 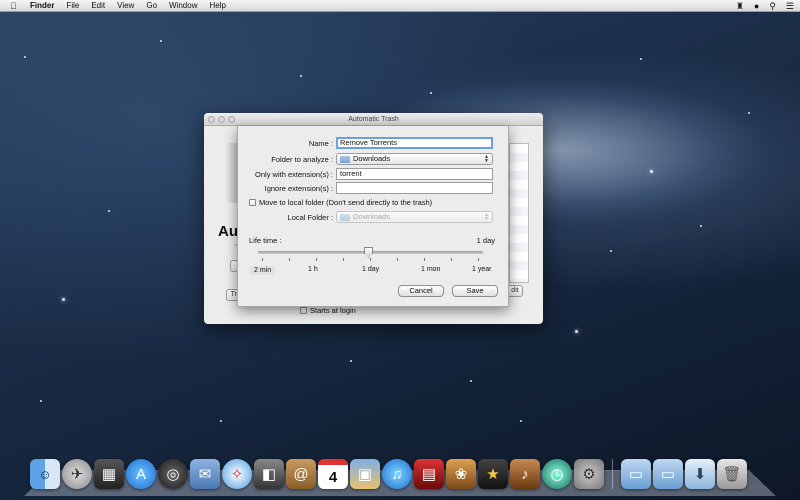 I want to click on app-heading: Au, so click(x=228, y=231).